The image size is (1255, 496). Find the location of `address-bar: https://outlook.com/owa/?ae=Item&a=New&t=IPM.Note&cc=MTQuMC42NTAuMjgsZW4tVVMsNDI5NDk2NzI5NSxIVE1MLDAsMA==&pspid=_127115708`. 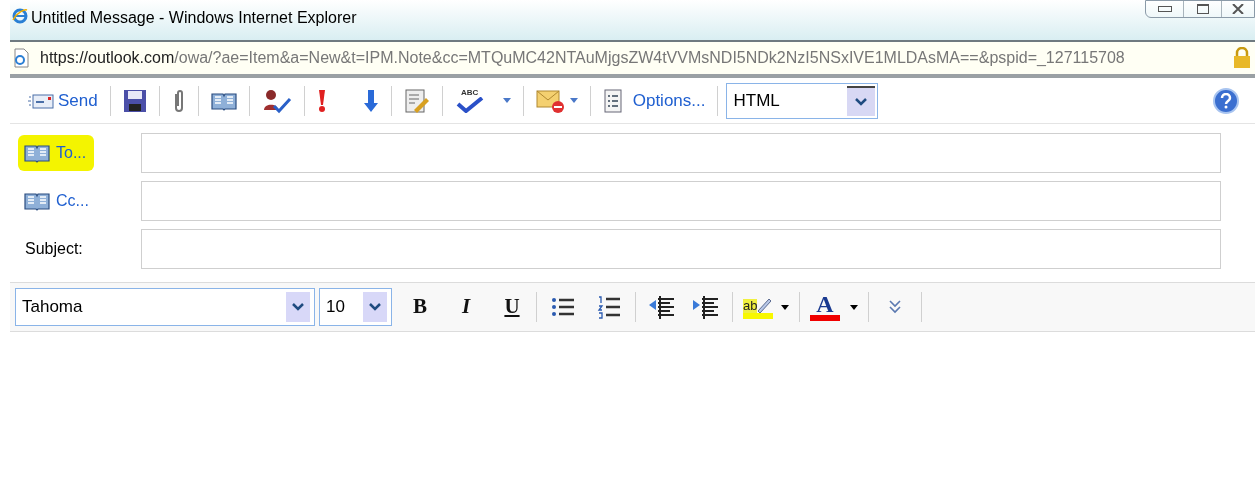

address-bar: https://outlook.com/owa/?ae=Item&a=New&t=IPM.Note&cc=MTQuMC42NTAuMjgsZW4tVVMsNDI5NDk2NzI5NSxIVE1MLDAsMA==&pspid=_127115708 is located at coordinates (632, 59).